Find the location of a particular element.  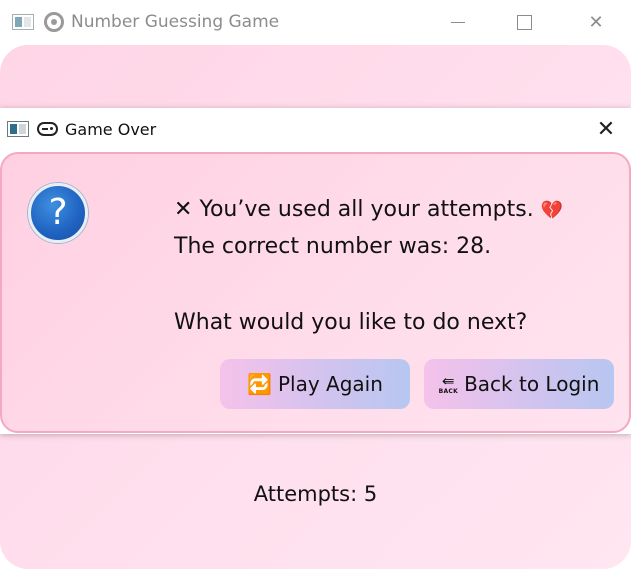

message-attempts-used: ✕ You’ve used all your attempts. 💔 is located at coordinates (368, 209).